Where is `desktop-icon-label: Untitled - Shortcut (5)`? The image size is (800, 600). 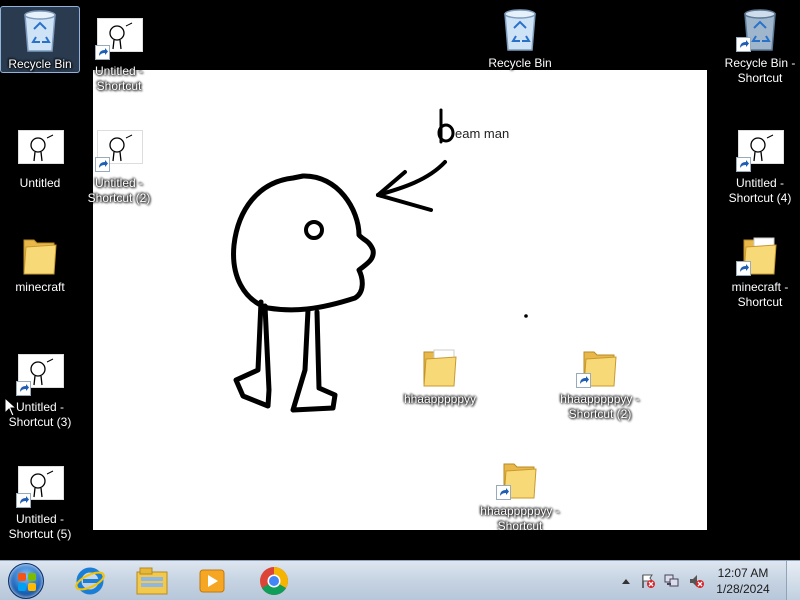 desktop-icon-label: Untitled - Shortcut (5) is located at coordinates (40, 526).